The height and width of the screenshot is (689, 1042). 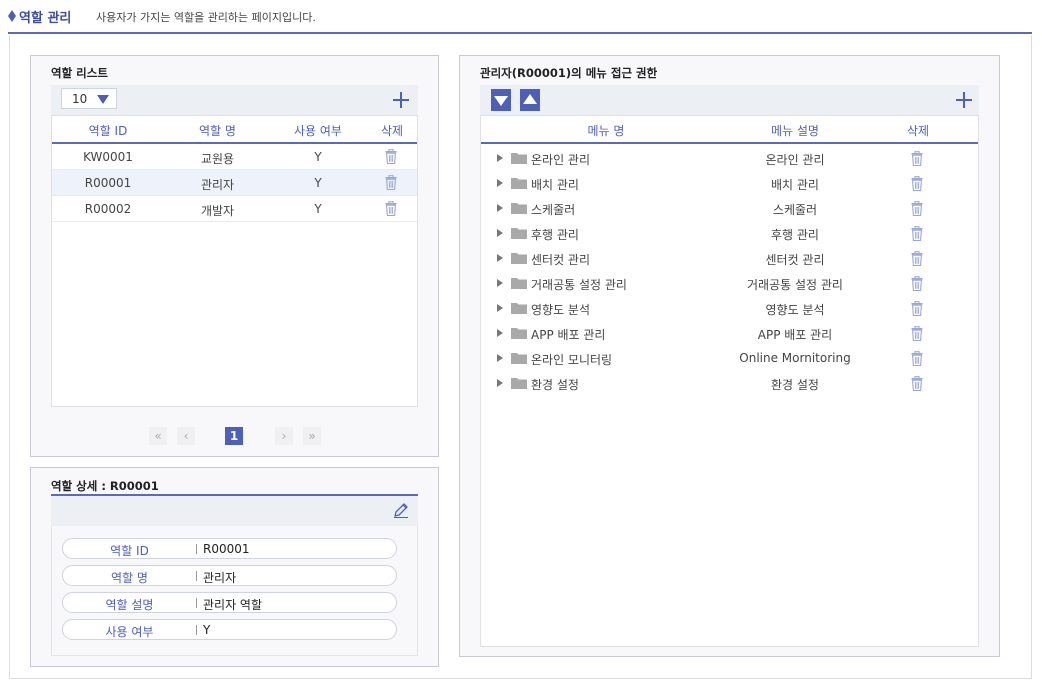 What do you see at coordinates (729, 233) in the screenshot?
I see `tree-row: 후행 관리 후행 관리` at bounding box center [729, 233].